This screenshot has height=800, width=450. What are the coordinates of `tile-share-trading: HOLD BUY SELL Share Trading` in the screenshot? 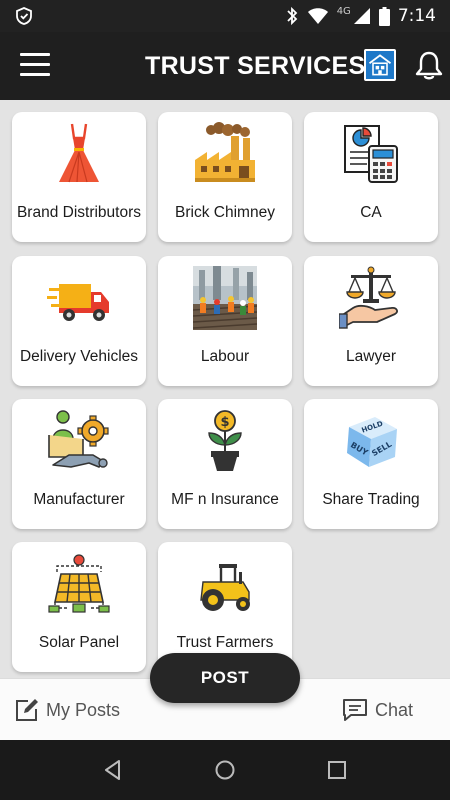 It's located at (371, 464).